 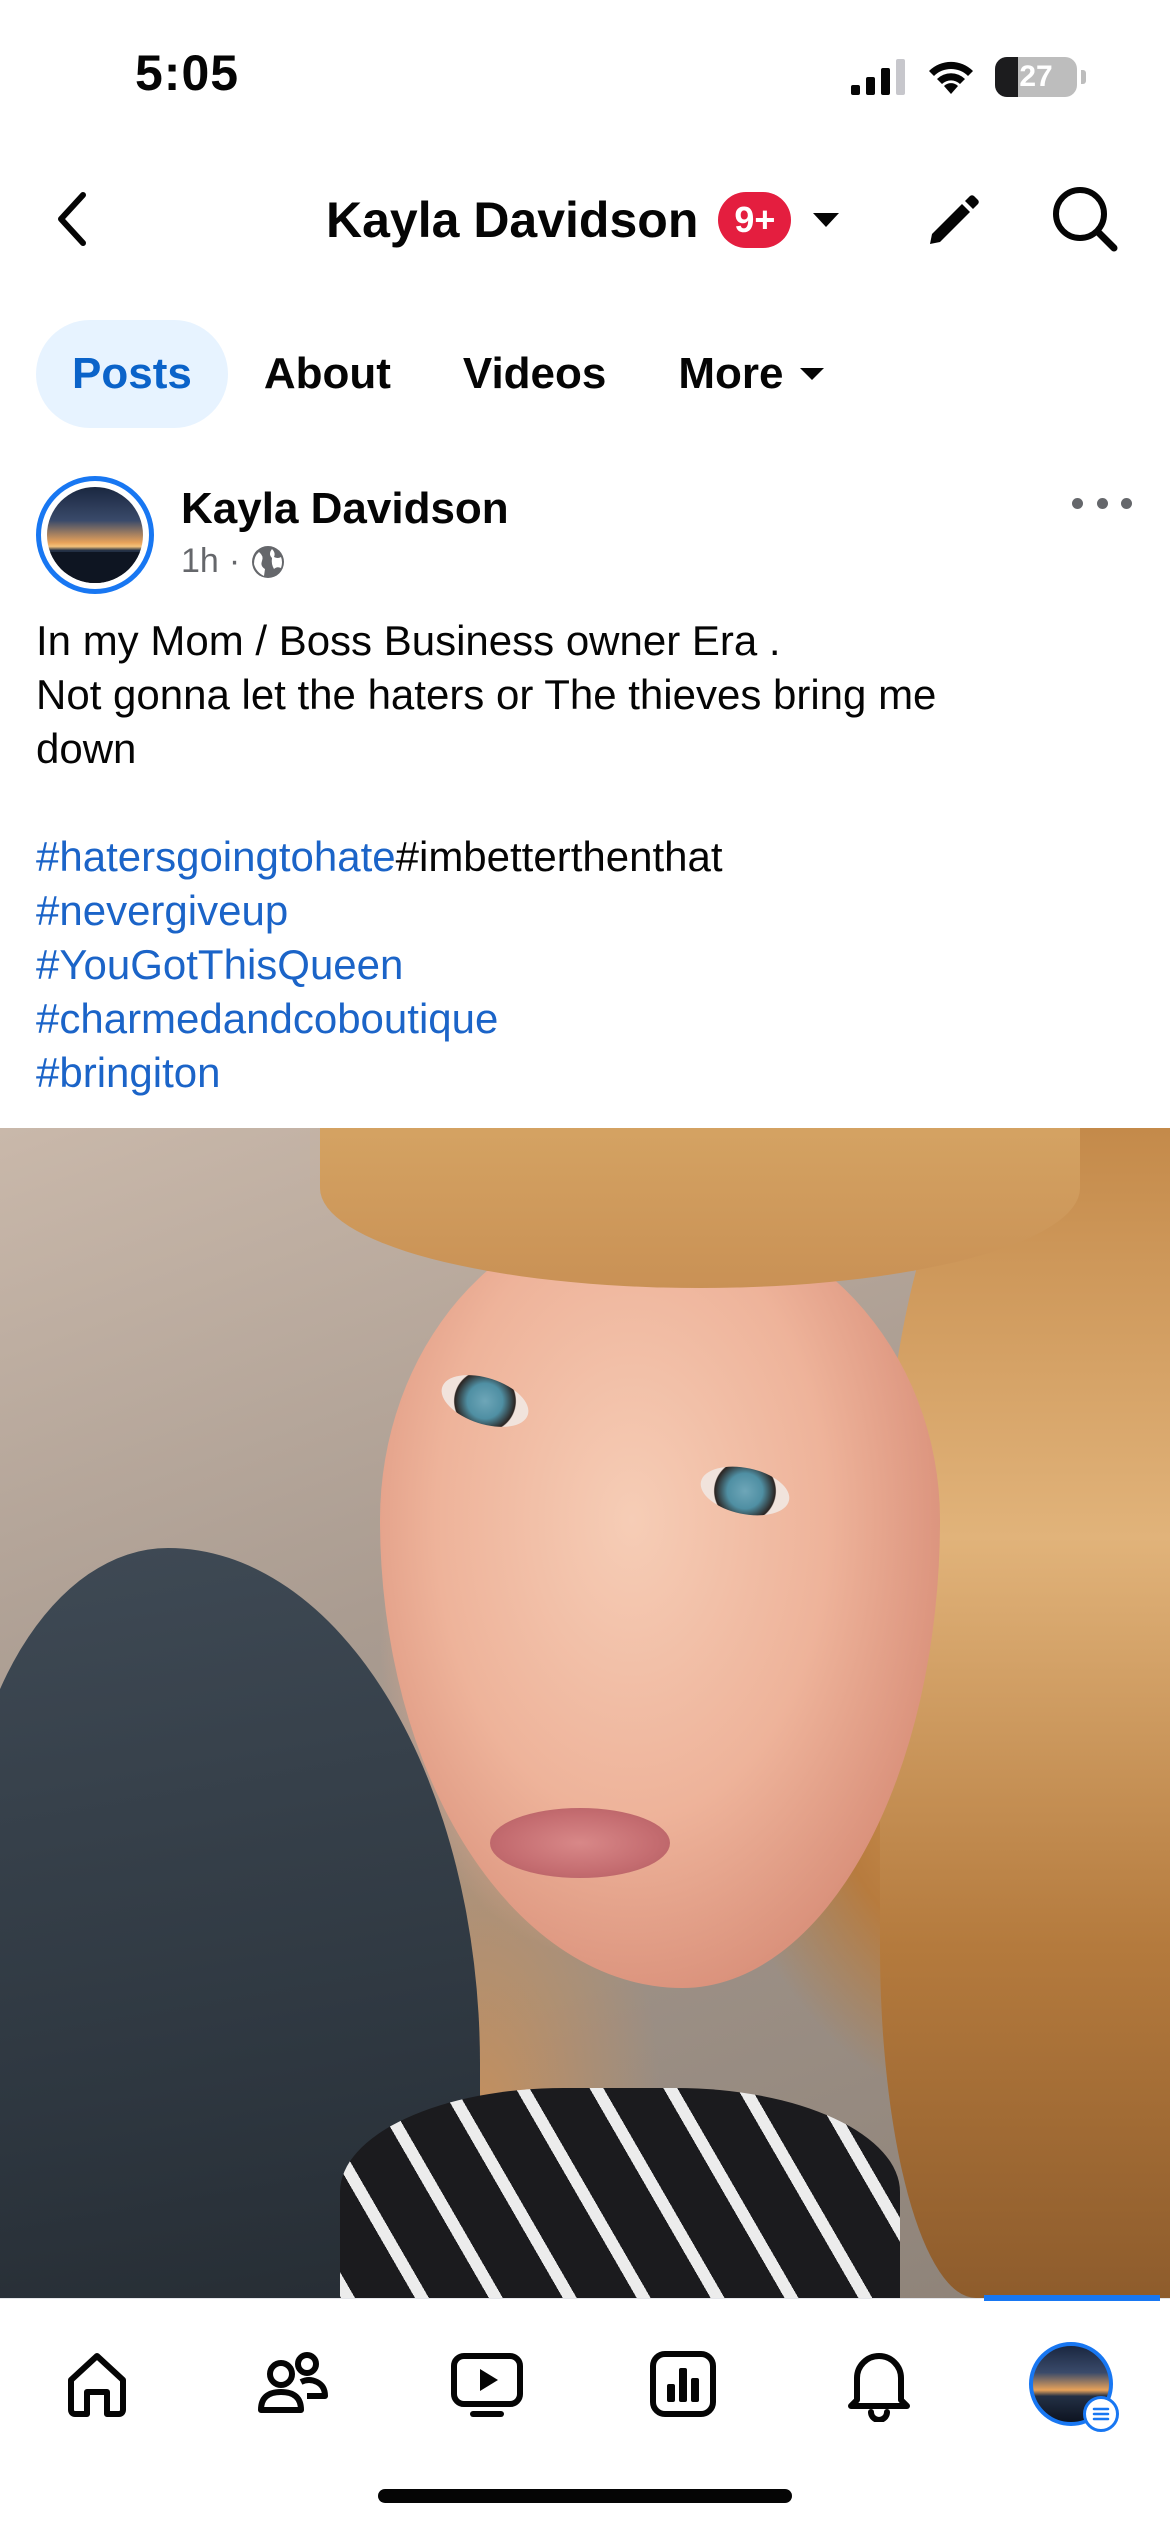 I want to click on globe-icon, so click(x=268, y=561).